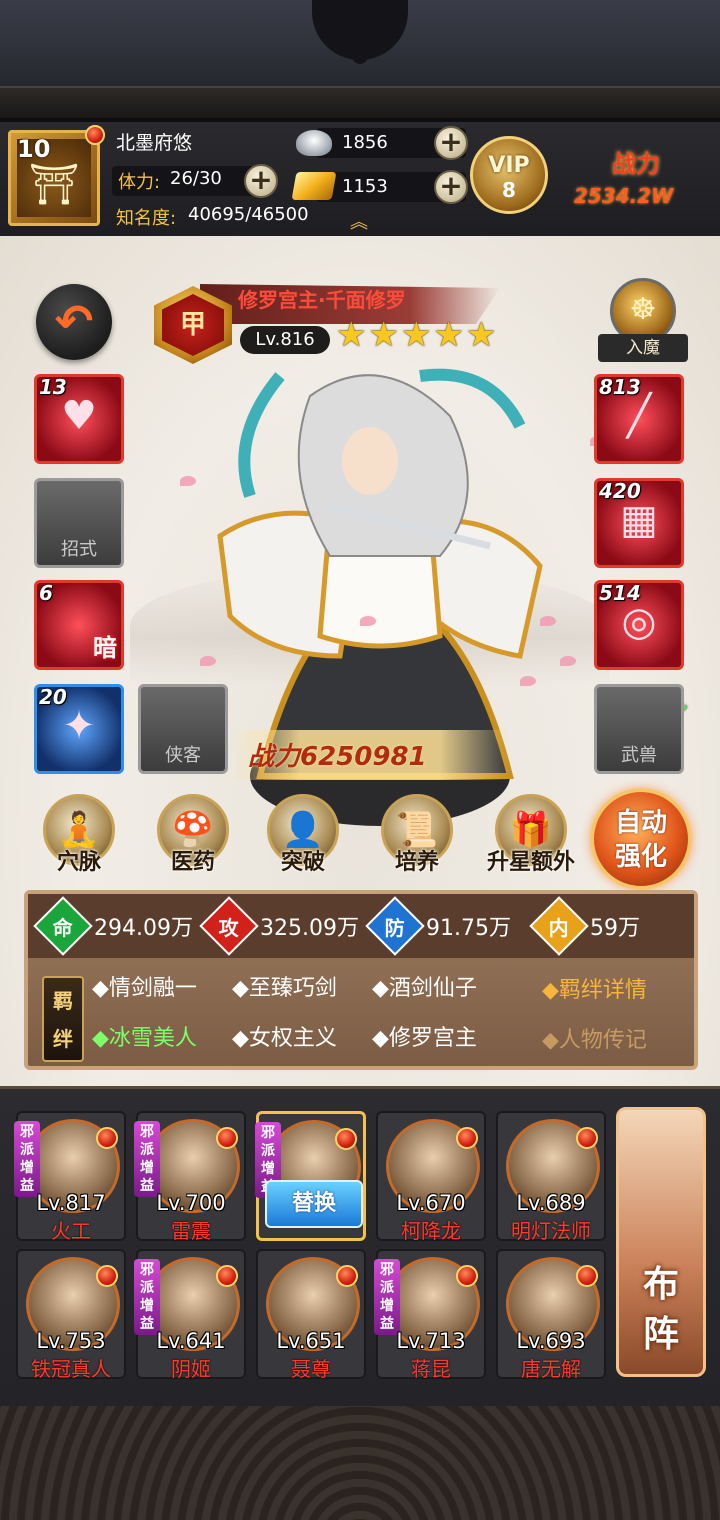 This screenshot has width=720, height=1520. I want to click on hero-card-level: Lv.693, so click(551, 1341).